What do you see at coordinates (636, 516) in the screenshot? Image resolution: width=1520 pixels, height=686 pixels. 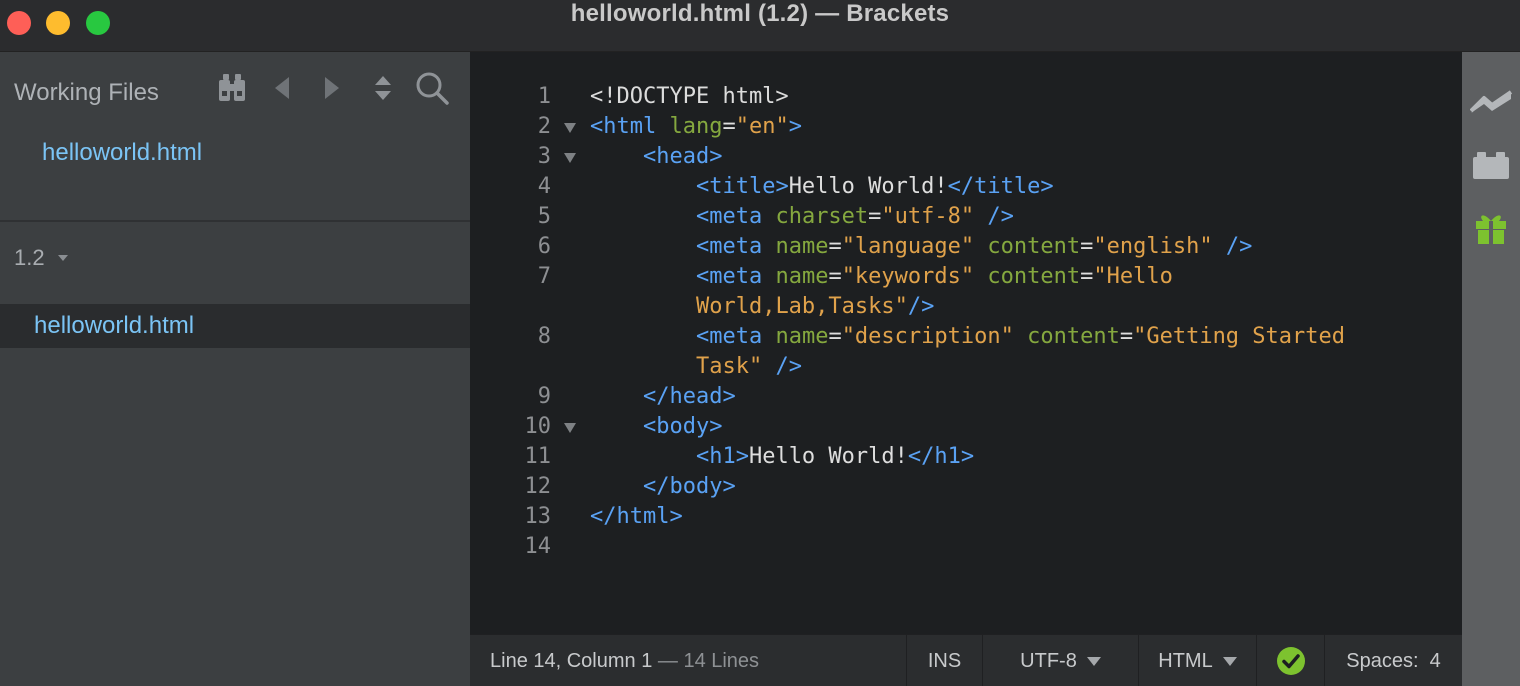 I see `code-text: </html>` at bounding box center [636, 516].